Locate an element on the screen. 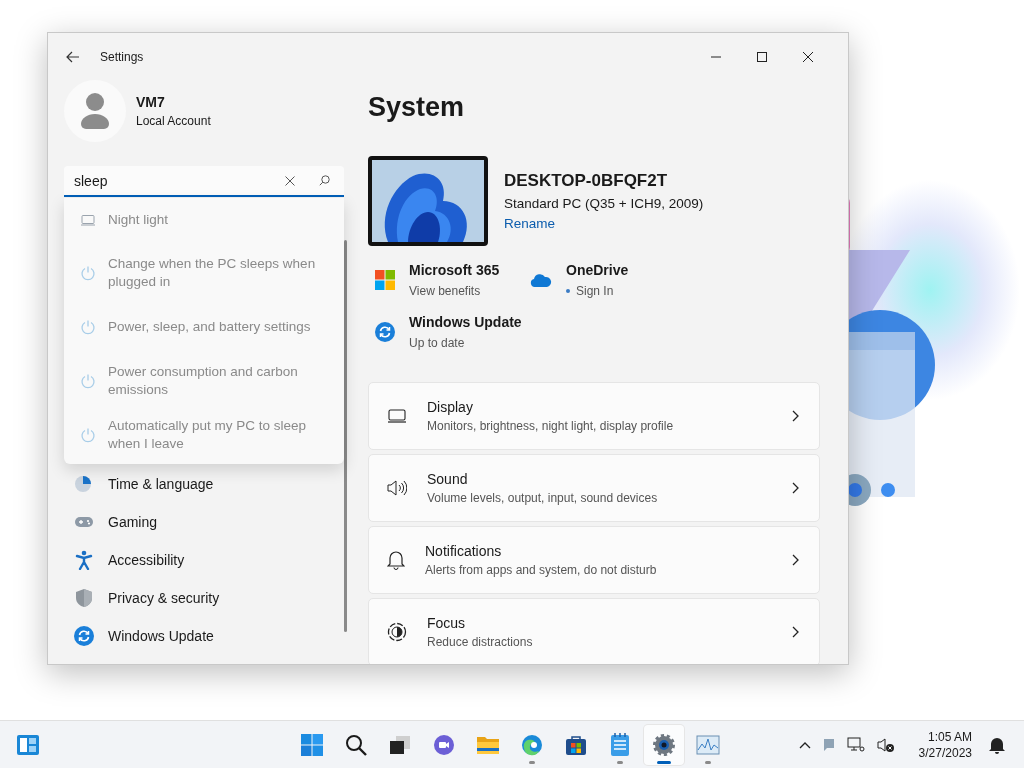  settings-icon is located at coordinates (664, 745).